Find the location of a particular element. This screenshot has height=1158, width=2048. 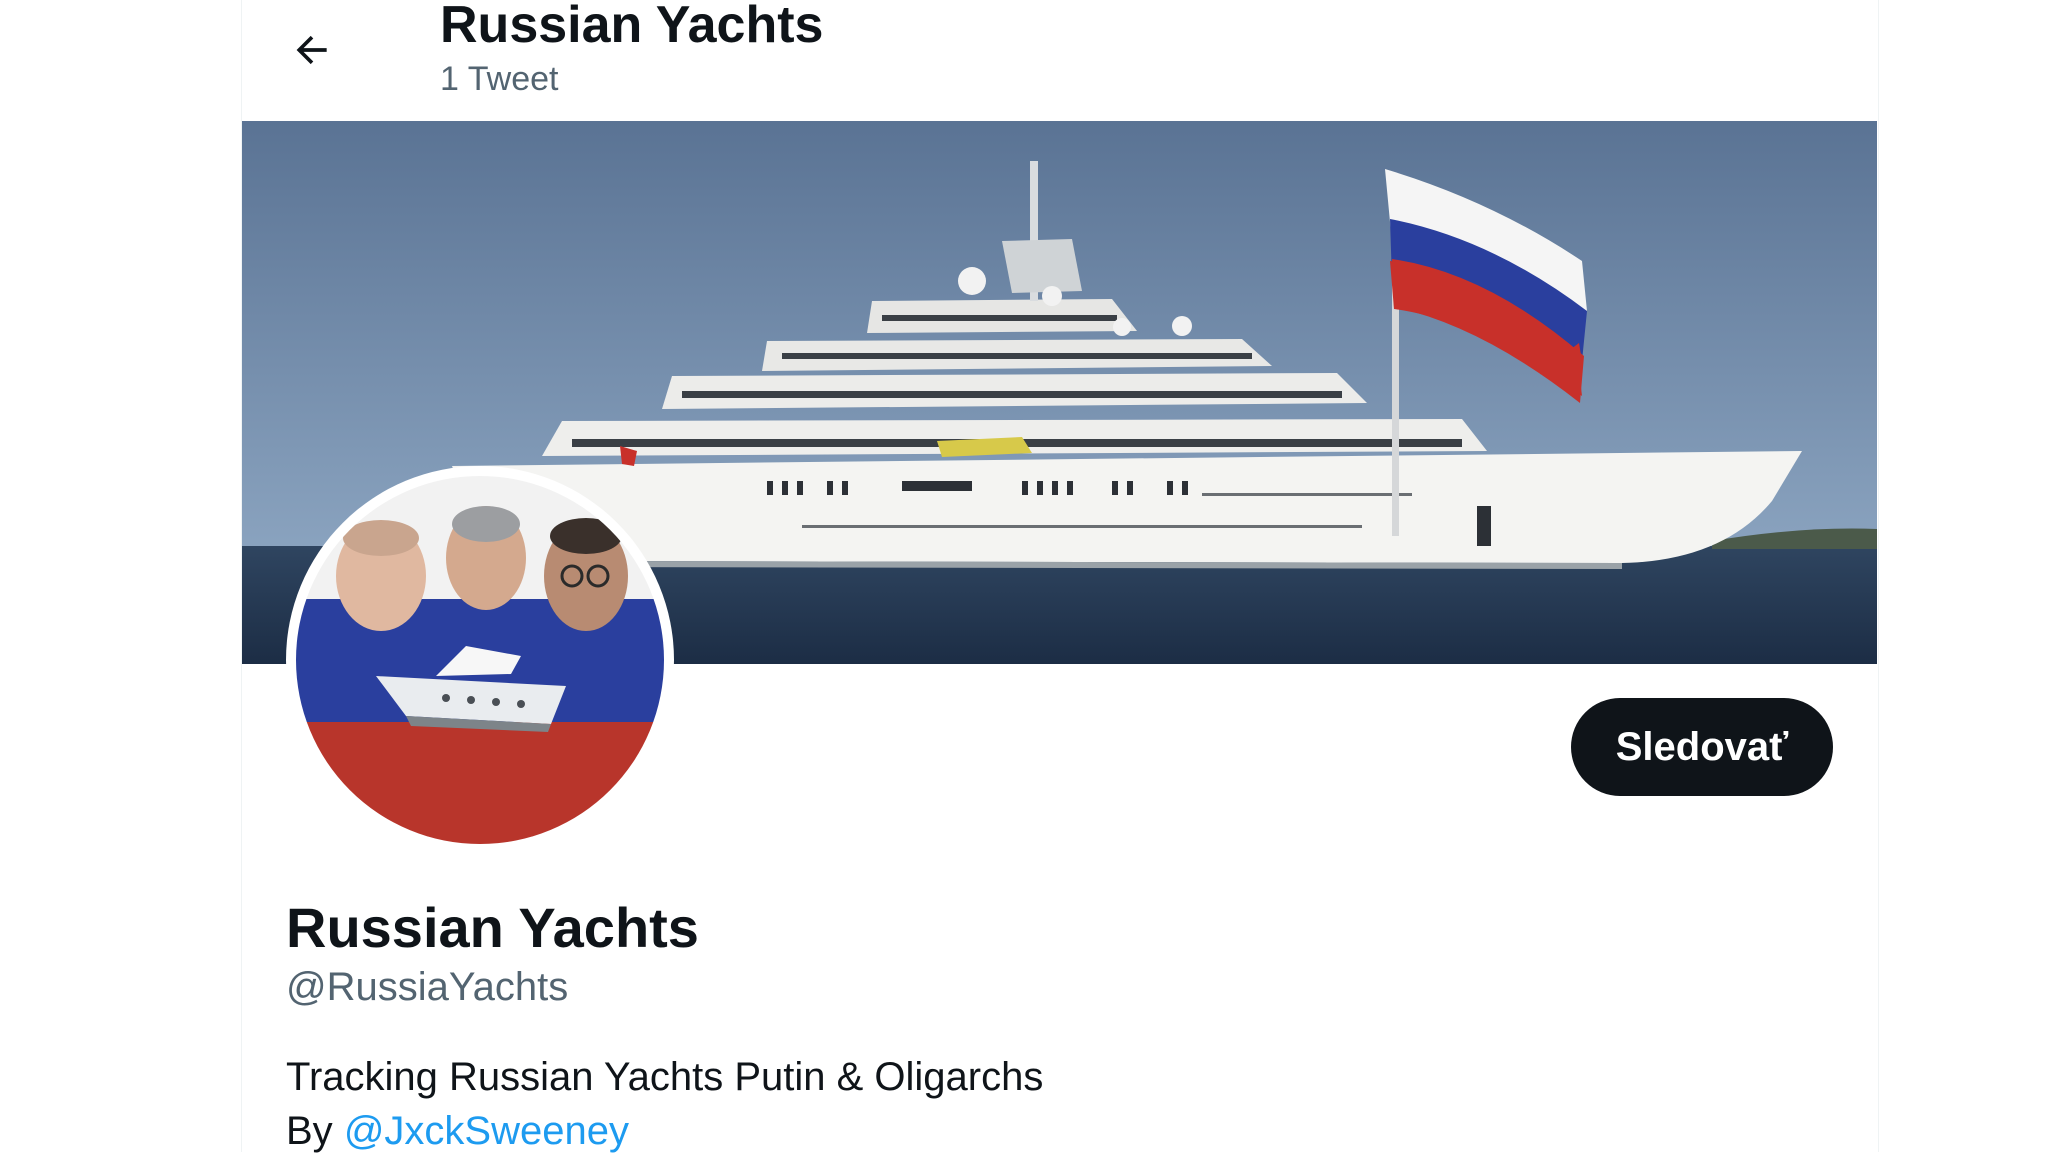

profile-header-bar: Russian Yachts 1 Tweet is located at coordinates (1060, 60).